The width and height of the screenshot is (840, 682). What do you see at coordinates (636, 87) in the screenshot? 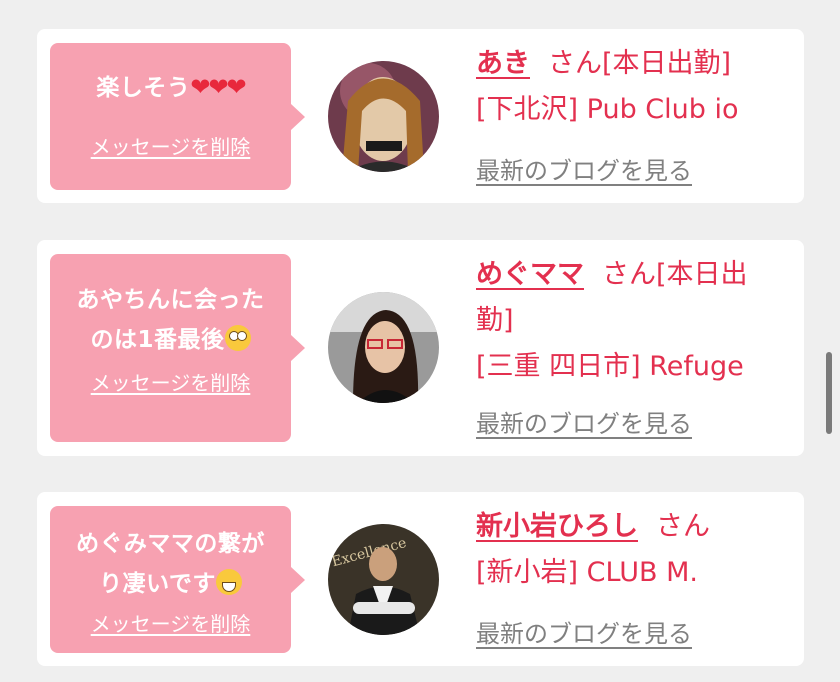
I see `cast-info: あき さん[本日出勤] [下北沢] Pub Club io` at bounding box center [636, 87].